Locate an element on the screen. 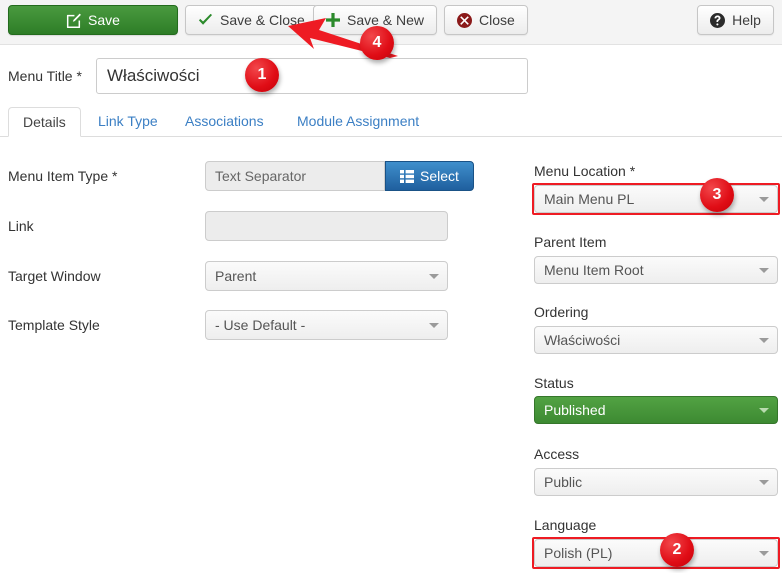 The height and width of the screenshot is (573, 782). tab-link-type: Link Type is located at coordinates (128, 122).